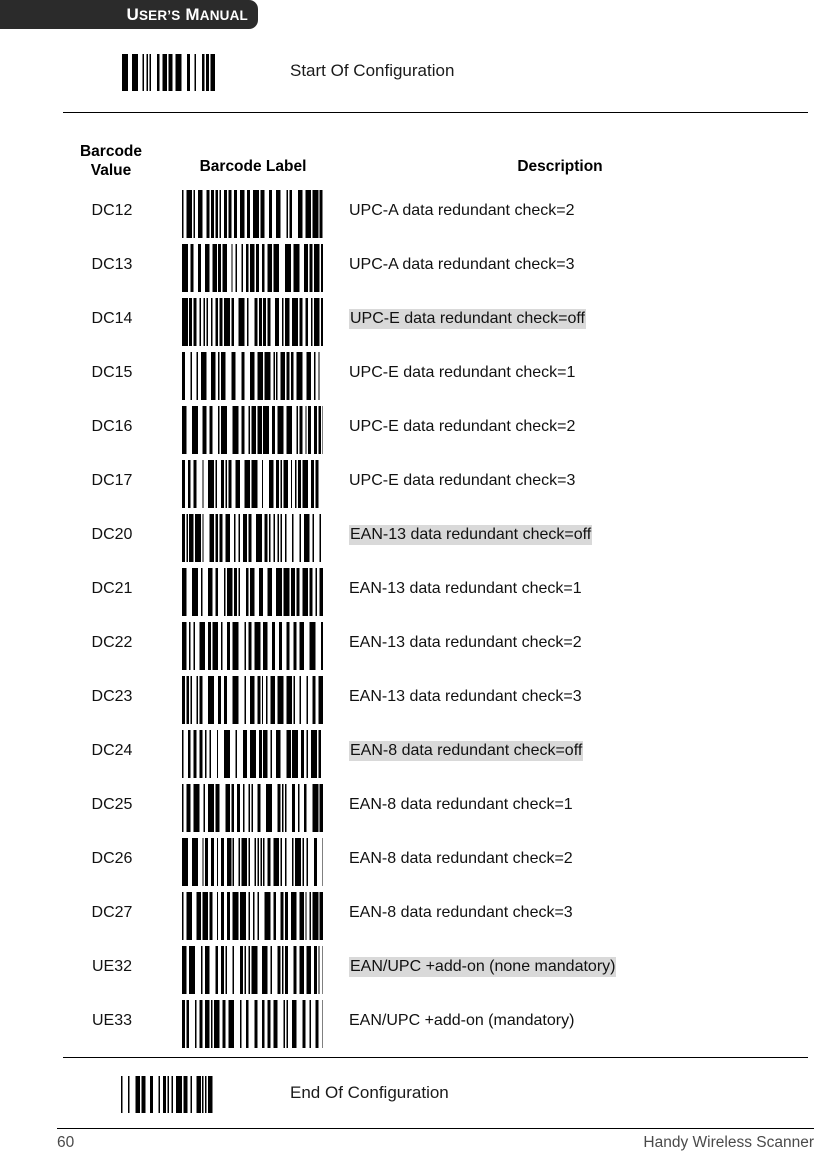 The height and width of the screenshot is (1154, 828). I want to click on cell-description: UPC-E data redundant check=1, so click(462, 372).